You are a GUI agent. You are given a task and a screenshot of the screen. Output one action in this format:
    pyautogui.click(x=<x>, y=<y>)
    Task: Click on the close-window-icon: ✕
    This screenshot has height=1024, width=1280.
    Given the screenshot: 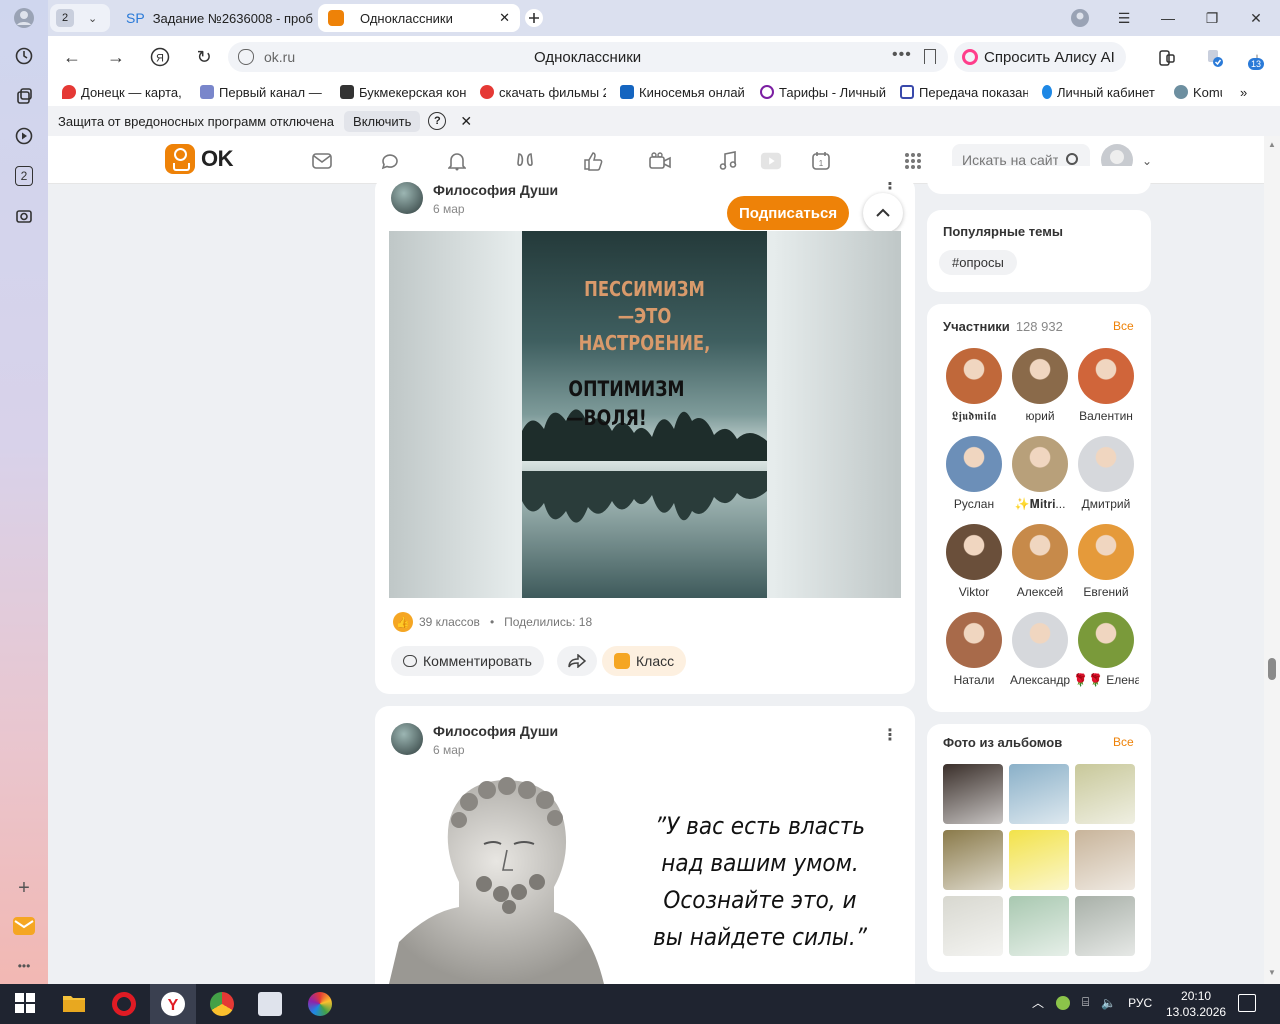 What is the action you would take?
    pyautogui.click(x=1256, y=18)
    